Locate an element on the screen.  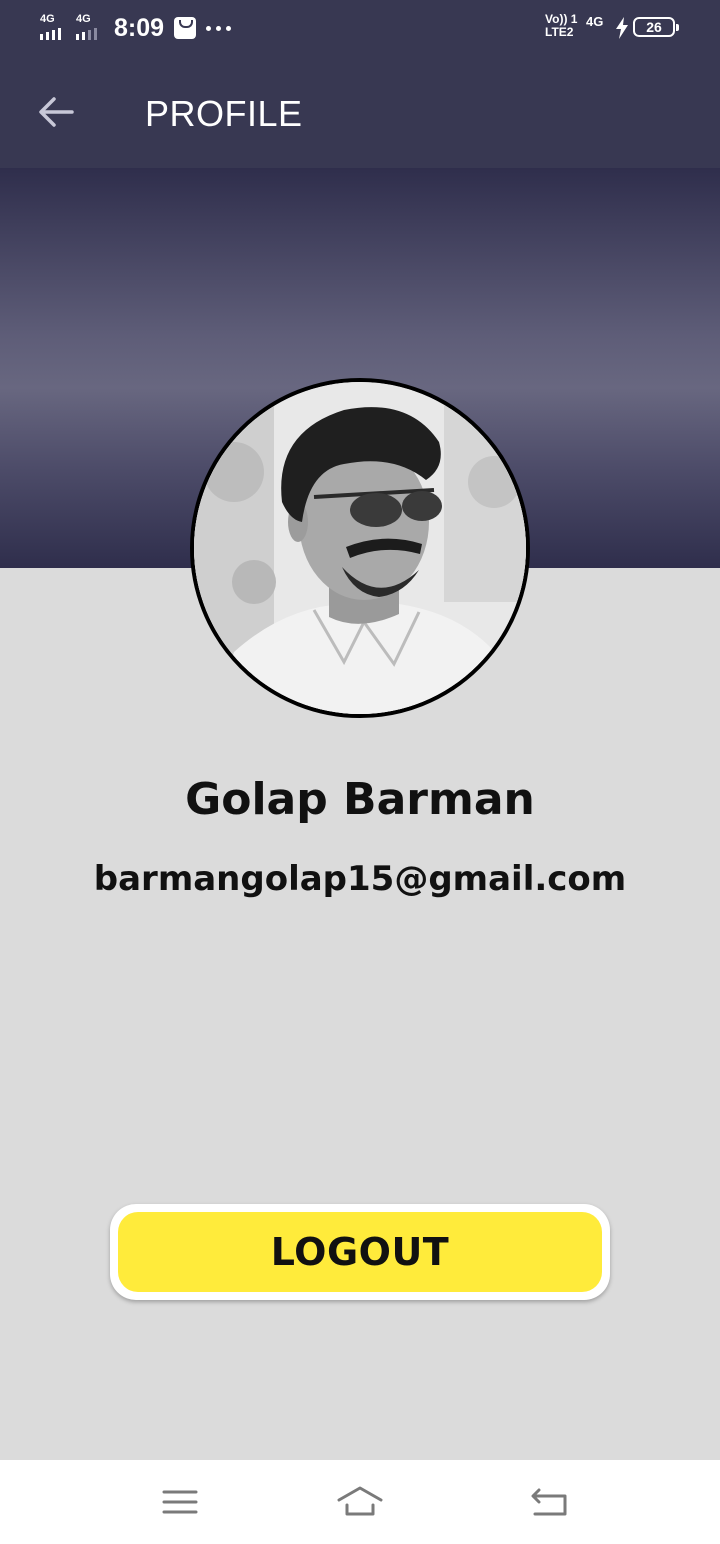
menu-icon is located at coordinates (180, 1502).